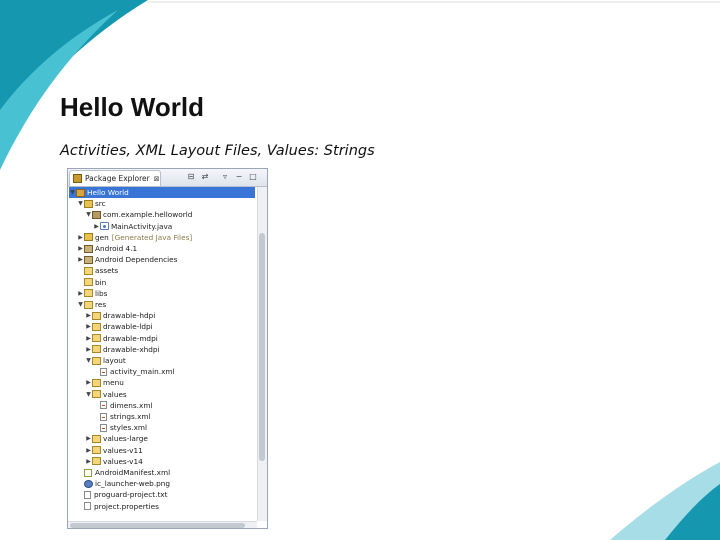 The image size is (720, 540). Describe the element at coordinates (162, 192) in the screenshot. I see `tree-item: ▼ Hello World` at that location.